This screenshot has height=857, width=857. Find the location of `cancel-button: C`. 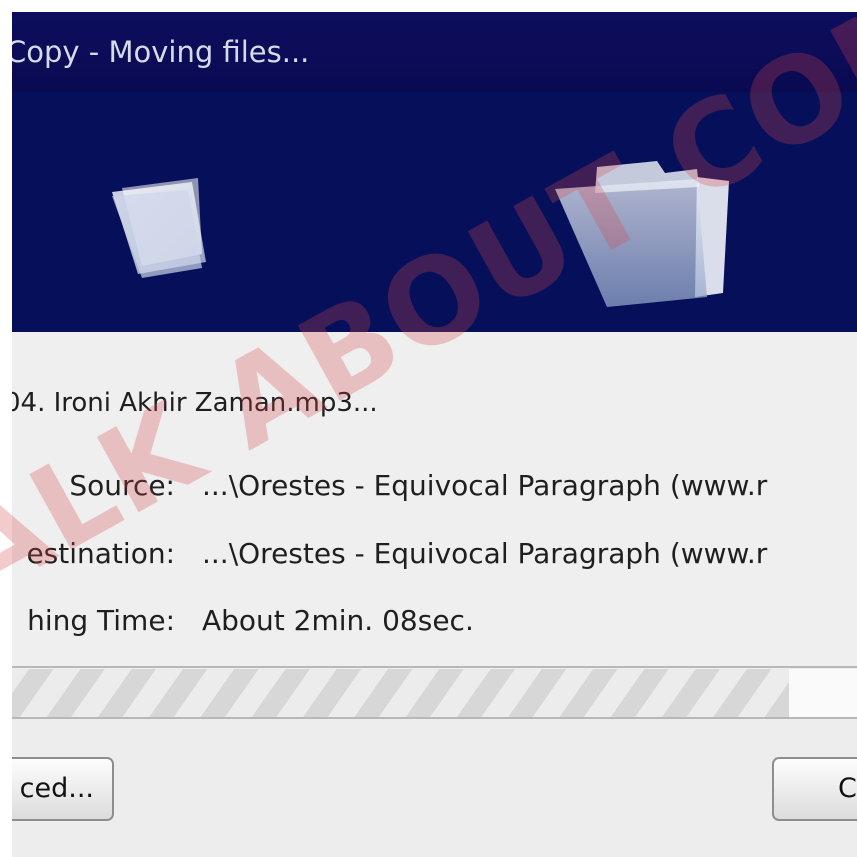

cancel-button: C is located at coordinates (814, 789).